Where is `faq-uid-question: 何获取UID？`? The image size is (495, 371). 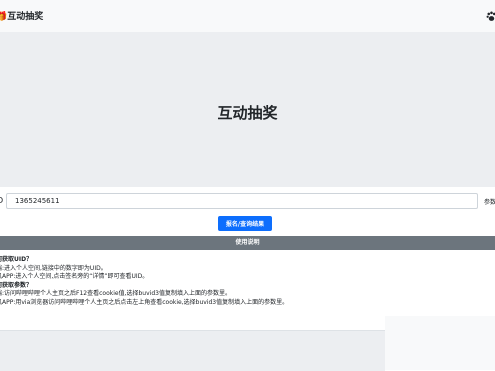
faq-uid-question: 何获取UID？ is located at coordinates (16, 259).